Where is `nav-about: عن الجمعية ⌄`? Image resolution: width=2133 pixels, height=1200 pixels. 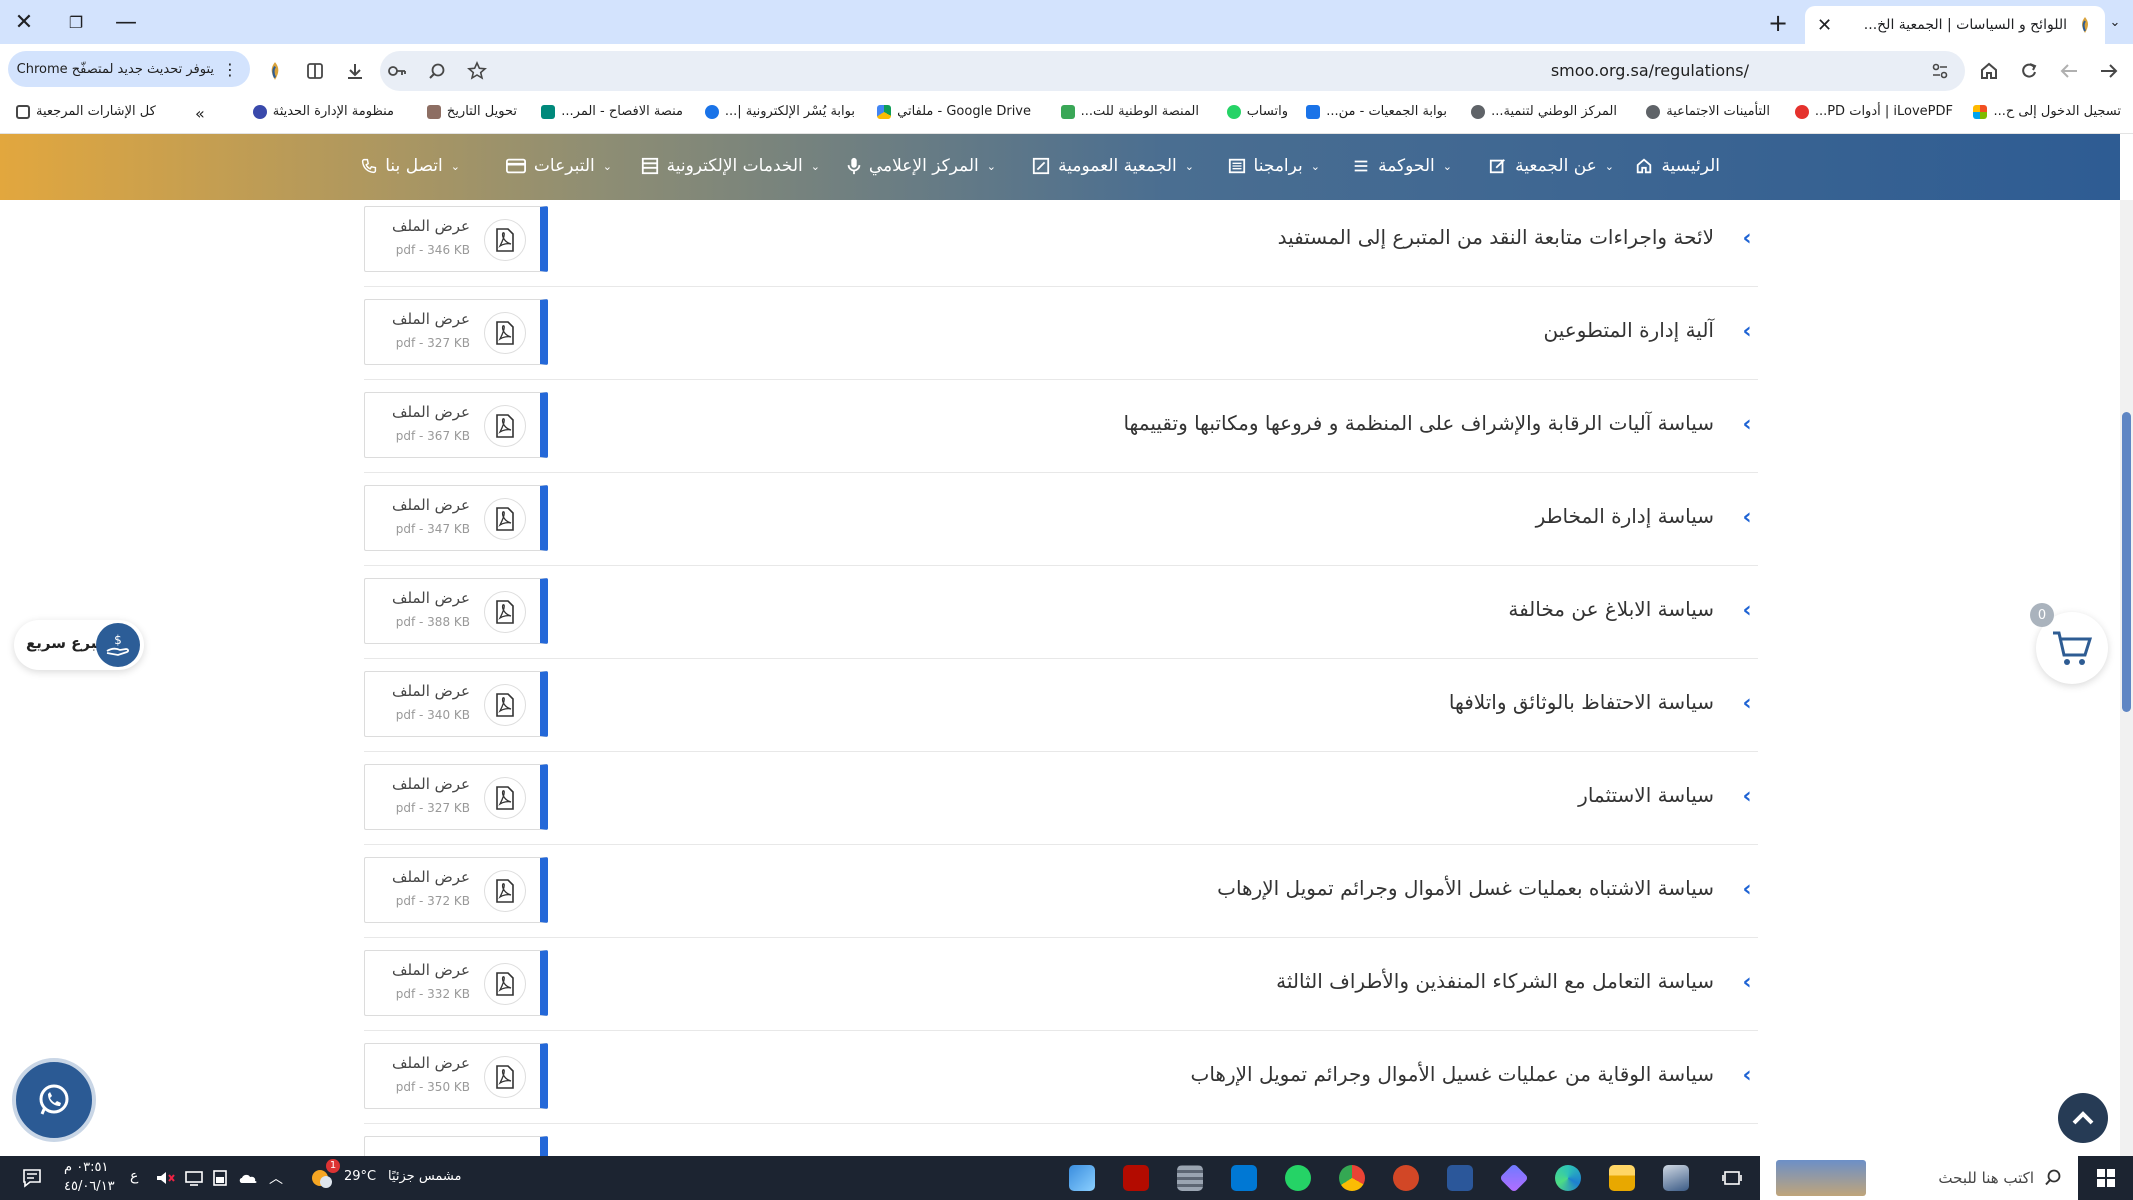
nav-about: عن الجمعية ⌄ is located at coordinates (1551, 166).